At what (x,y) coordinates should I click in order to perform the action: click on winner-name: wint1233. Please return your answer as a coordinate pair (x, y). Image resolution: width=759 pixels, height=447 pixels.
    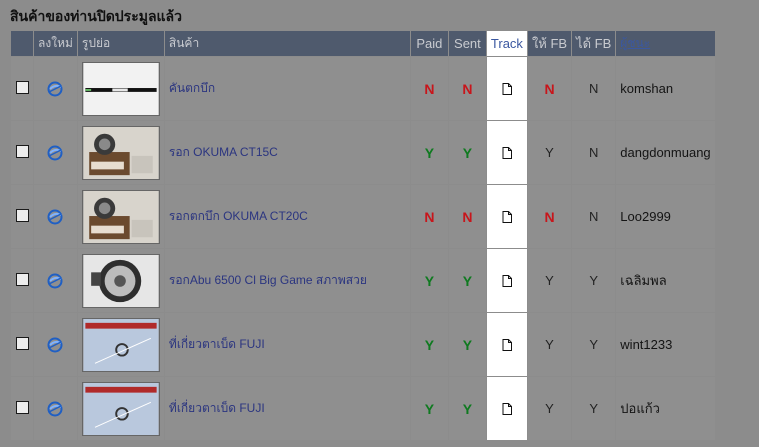
    Looking at the image, I should click on (646, 344).